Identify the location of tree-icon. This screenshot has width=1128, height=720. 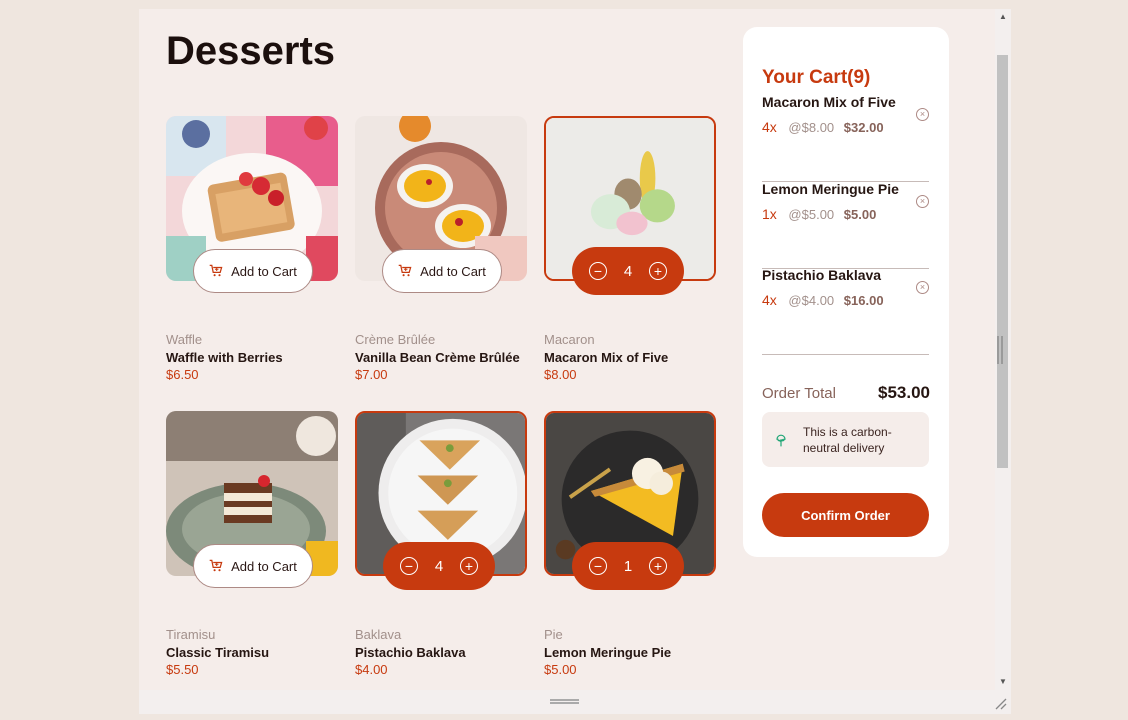
(781, 440).